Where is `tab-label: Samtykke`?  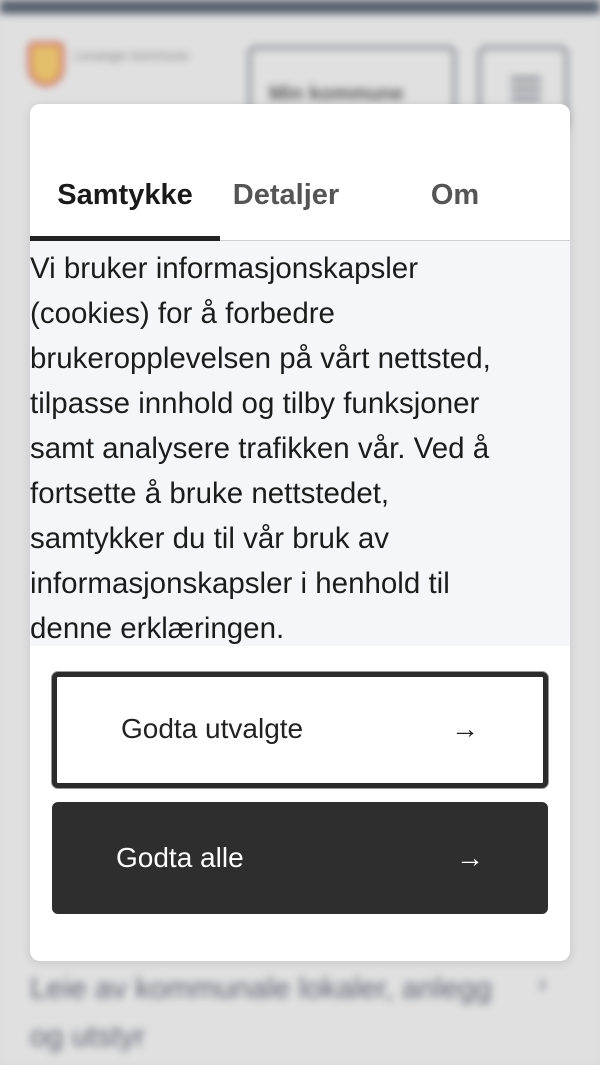
tab-label: Samtykke is located at coordinates (125, 195).